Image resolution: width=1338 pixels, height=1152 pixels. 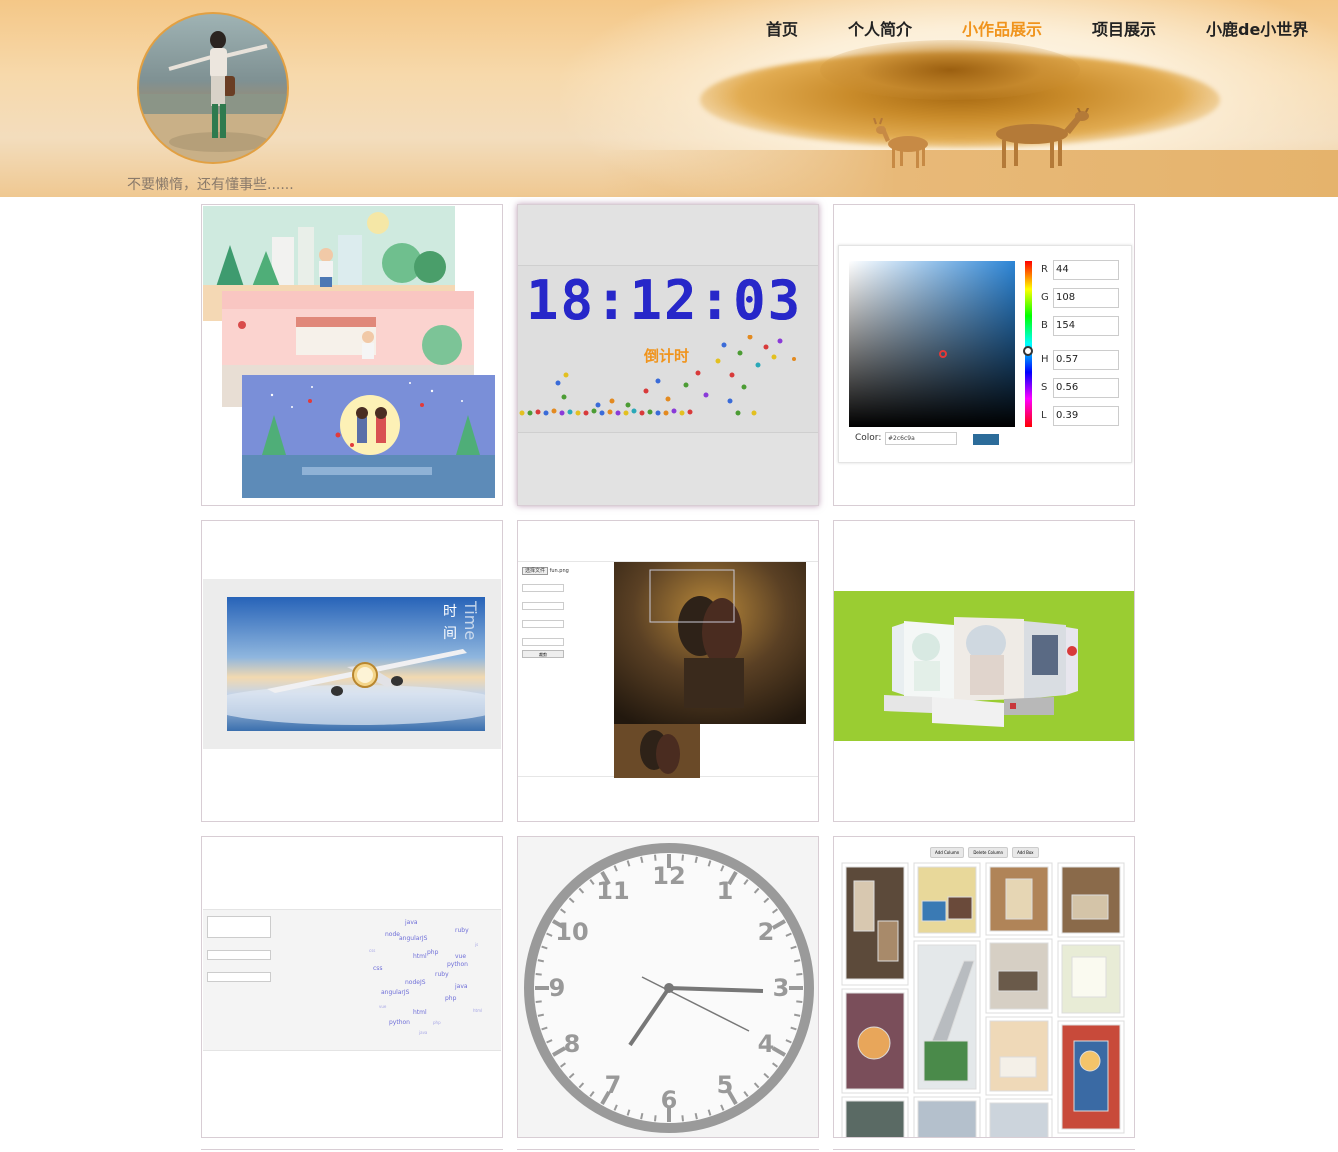 I want to click on s-input: 0.56, so click(x=1086, y=388).